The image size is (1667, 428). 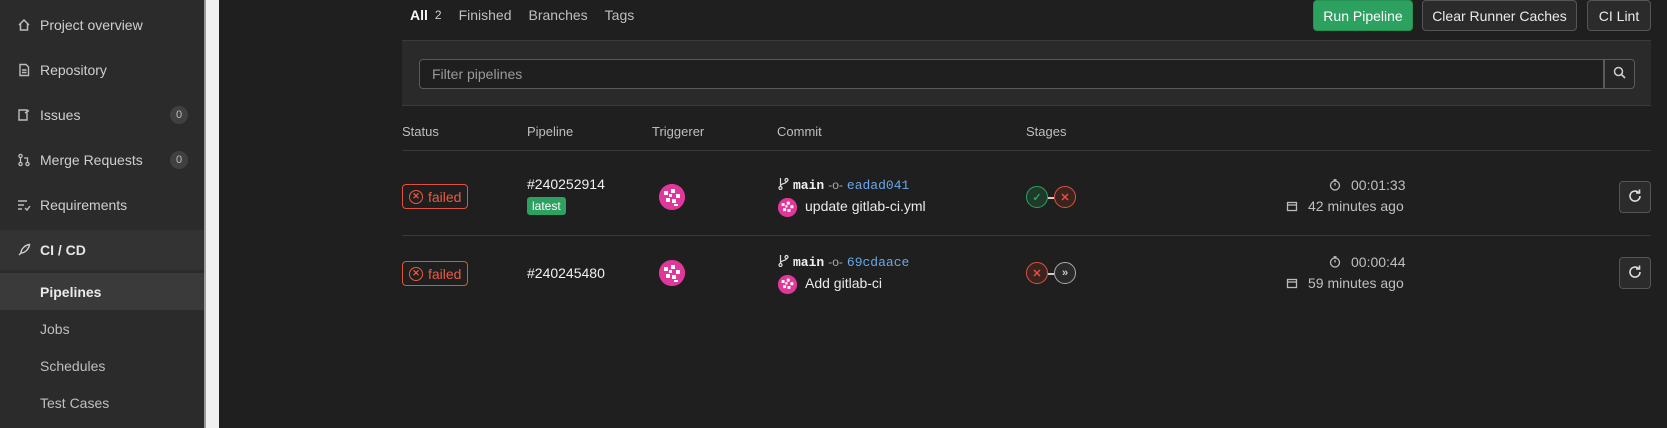 I want to click on ci-lint-button: CI Lint, so click(x=1619, y=15).